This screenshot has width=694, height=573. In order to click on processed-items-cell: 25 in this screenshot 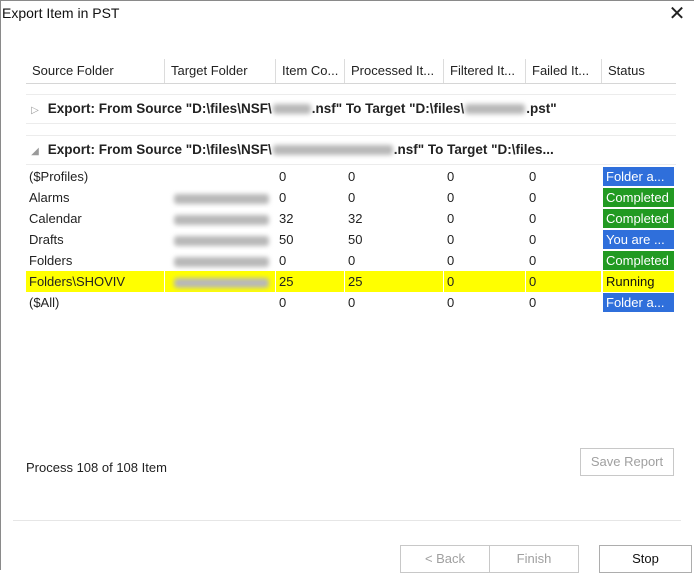, I will do `click(355, 281)`.